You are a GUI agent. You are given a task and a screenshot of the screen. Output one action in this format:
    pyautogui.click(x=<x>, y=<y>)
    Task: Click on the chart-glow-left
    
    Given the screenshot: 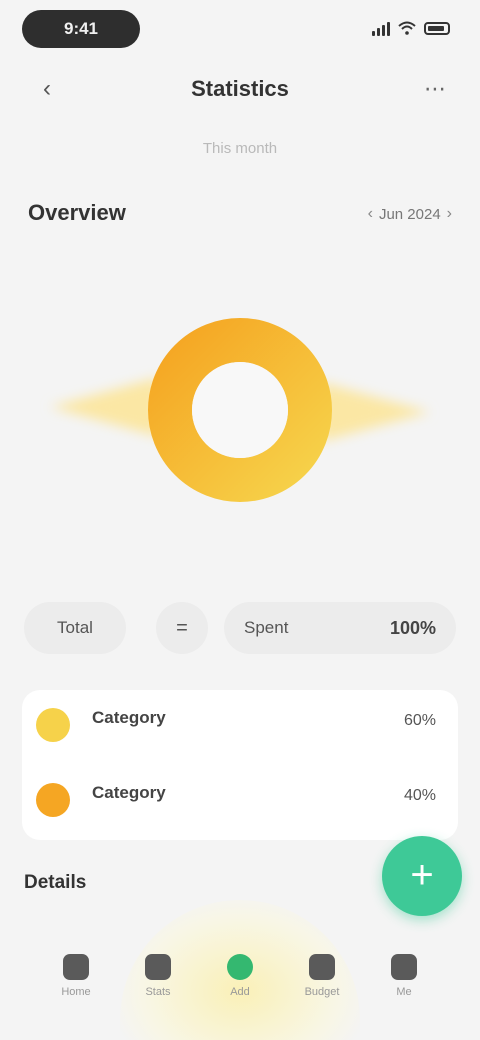 What is the action you would take?
    pyautogui.click(x=105, y=407)
    